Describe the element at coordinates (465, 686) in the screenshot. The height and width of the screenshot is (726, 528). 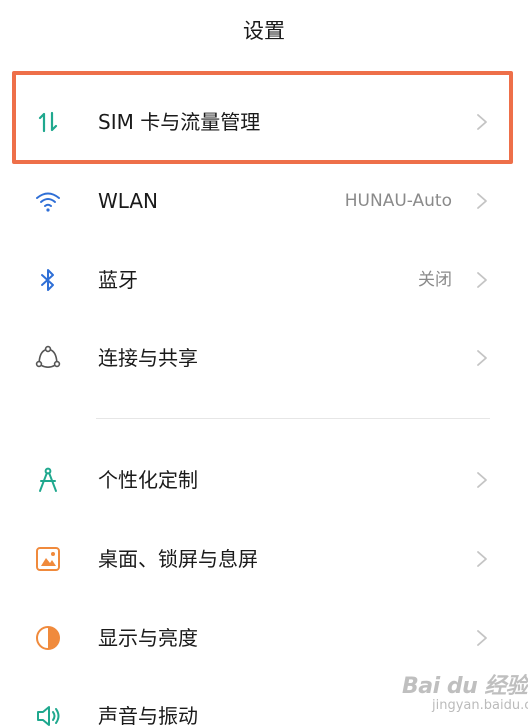
I see `watermark-text: Bai du 经验` at that location.